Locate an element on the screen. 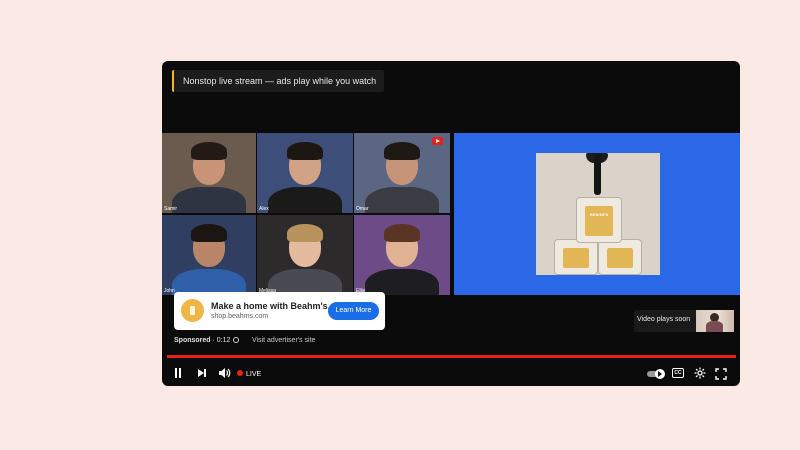  settings-gear-icon is located at coordinates (700, 373).